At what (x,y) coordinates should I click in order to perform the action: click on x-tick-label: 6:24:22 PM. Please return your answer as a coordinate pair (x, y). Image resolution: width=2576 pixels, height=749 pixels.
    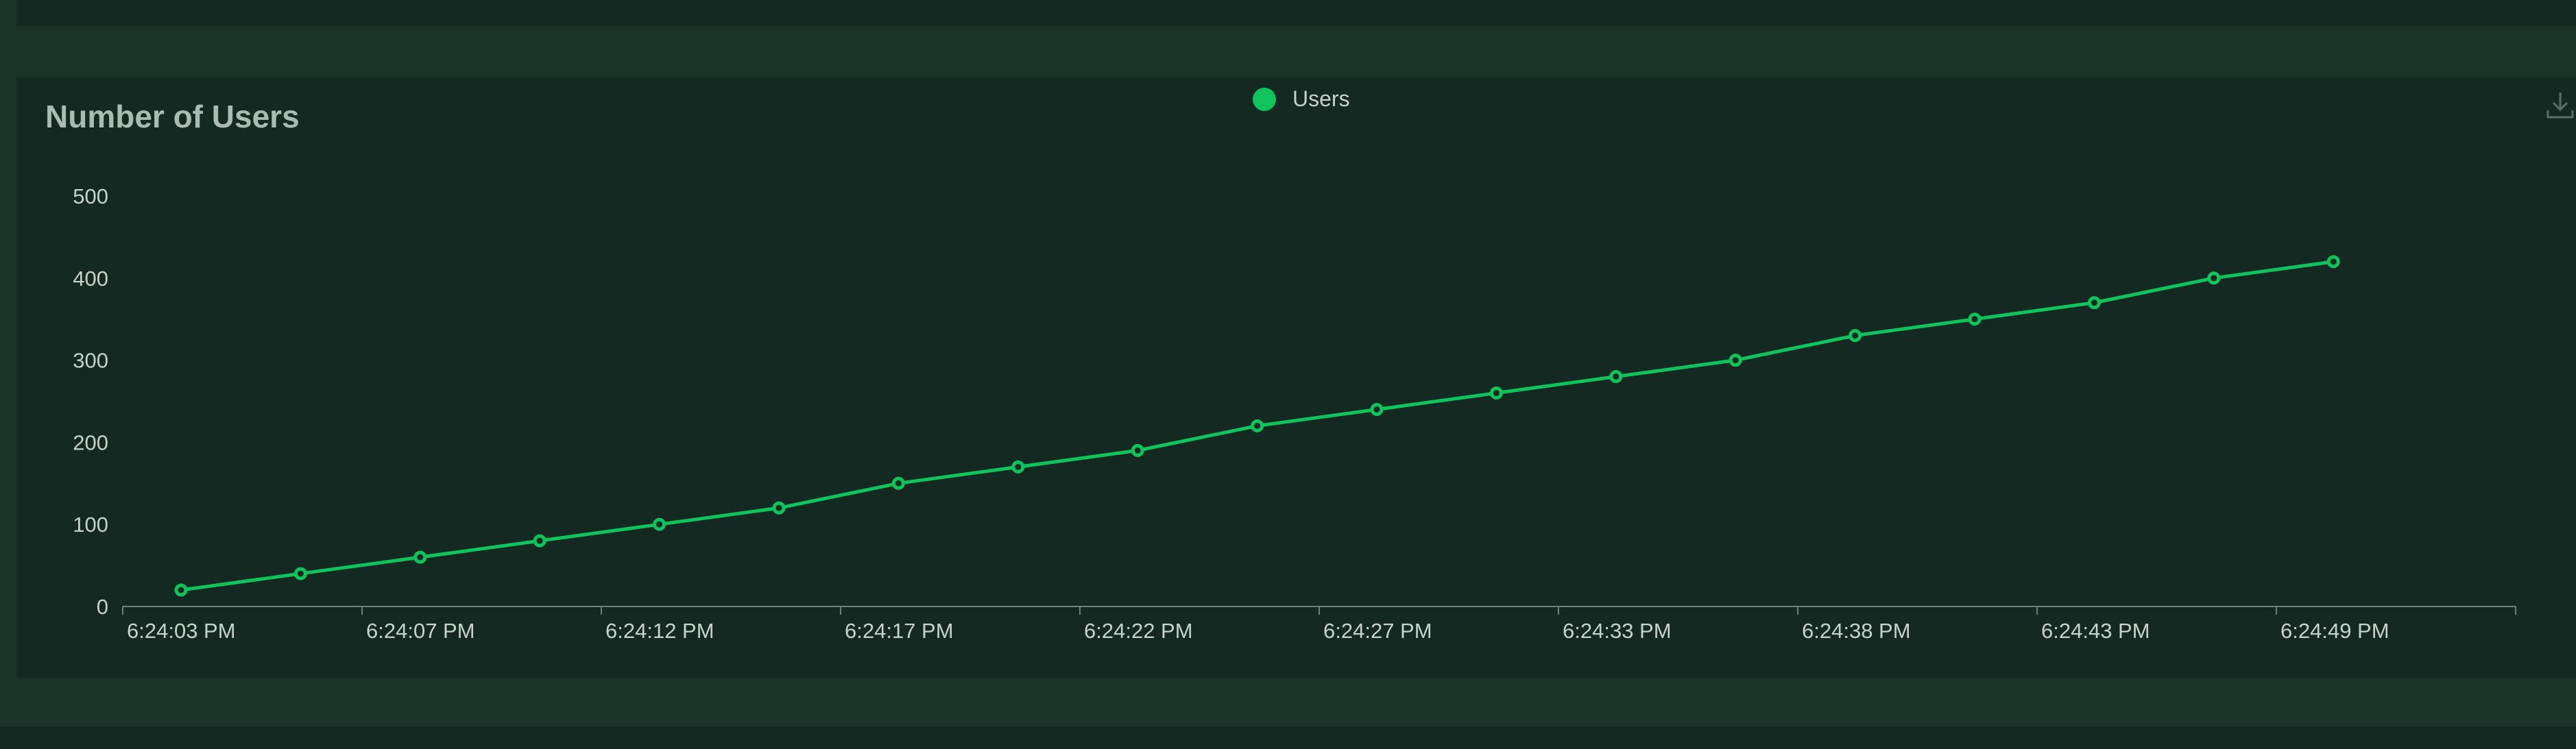
    Looking at the image, I should click on (1139, 631).